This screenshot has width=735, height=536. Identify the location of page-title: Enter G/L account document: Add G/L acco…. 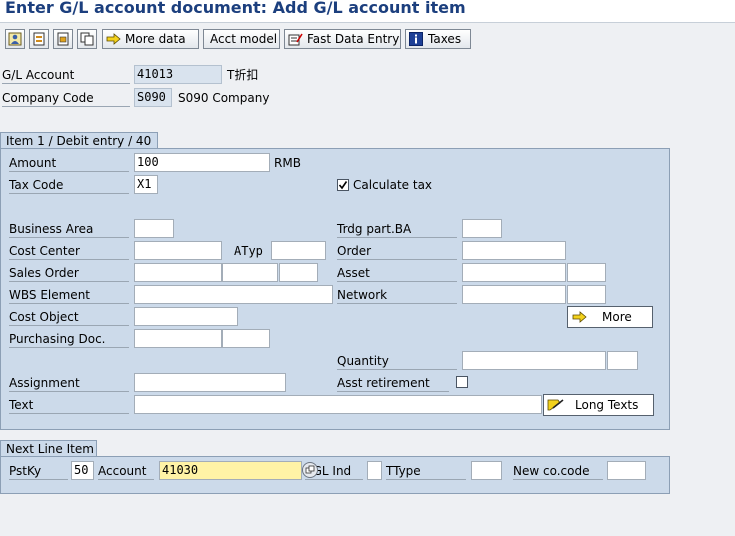
(235, 8).